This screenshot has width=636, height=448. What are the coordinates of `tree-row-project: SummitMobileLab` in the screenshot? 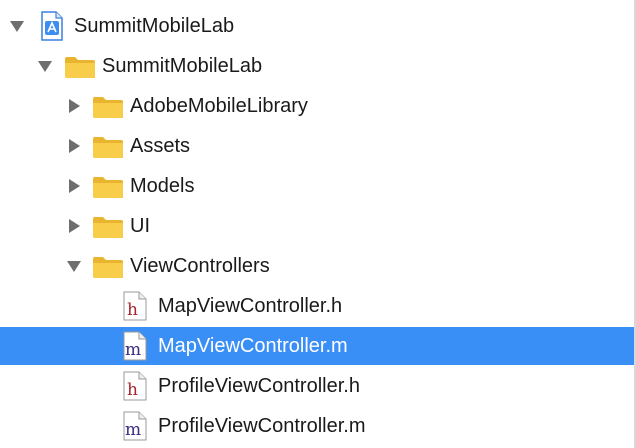 It's located at (318, 26).